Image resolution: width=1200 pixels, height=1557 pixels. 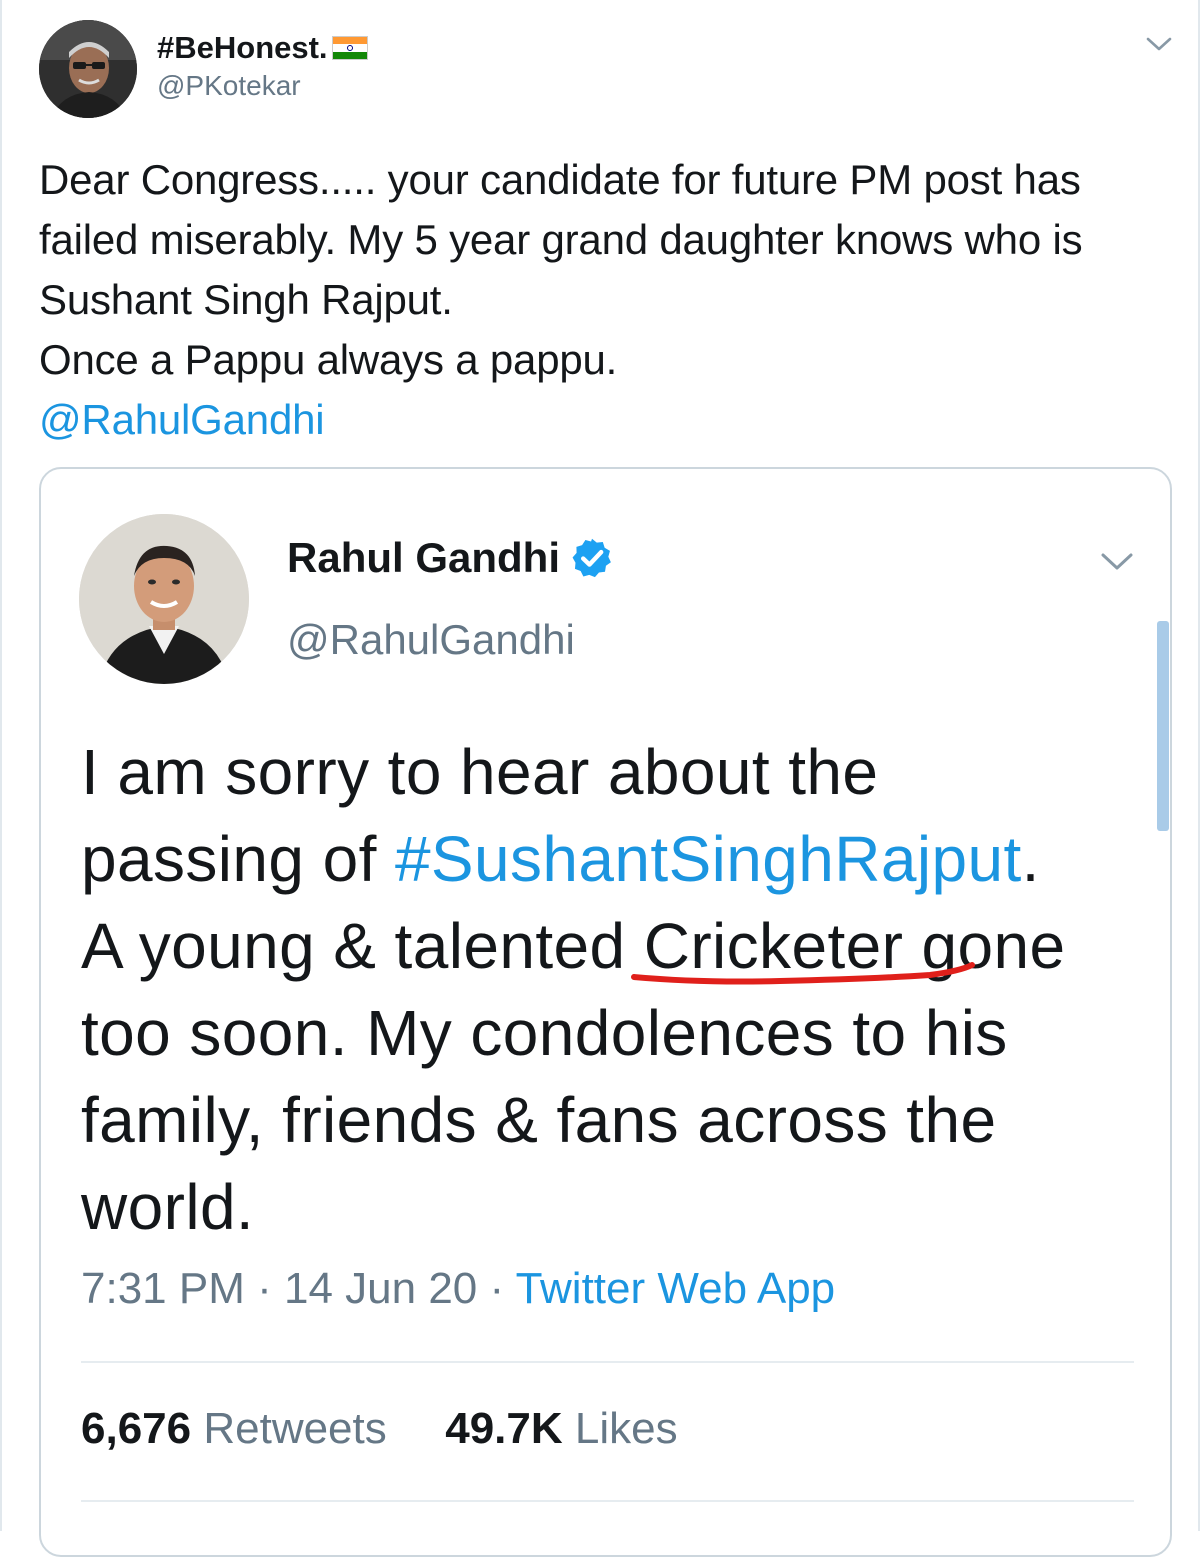 I want to click on tweet-text-line: Sushant Singh Rajput., so click(x=246, y=299).